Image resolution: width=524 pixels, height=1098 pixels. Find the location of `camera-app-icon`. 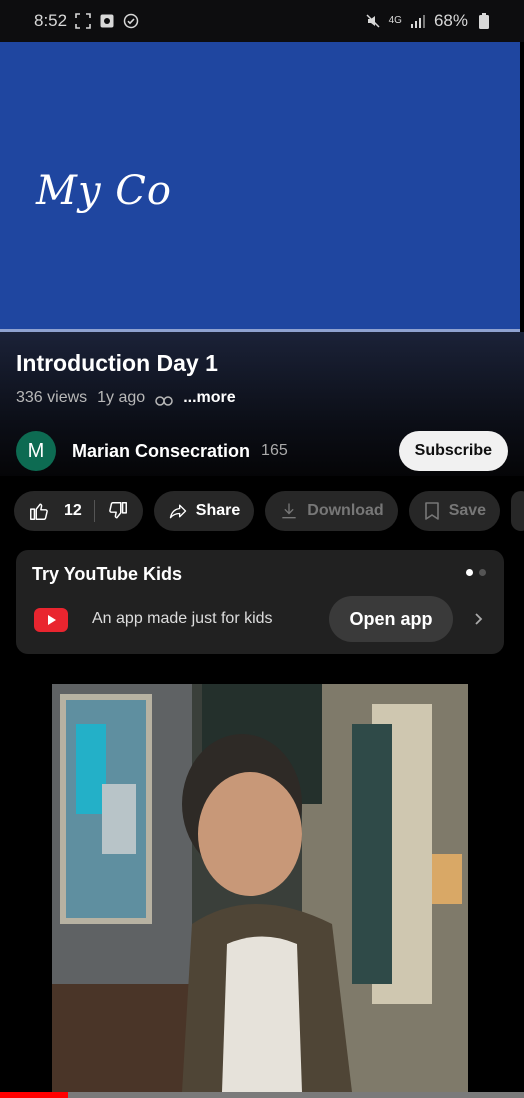

camera-app-icon is located at coordinates (107, 21).